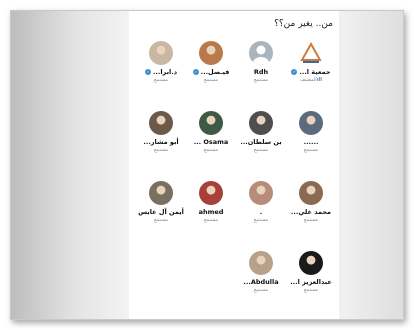 The width and height of the screenshot is (414, 330). I want to click on listener-name: Rdh, so click(261, 72).